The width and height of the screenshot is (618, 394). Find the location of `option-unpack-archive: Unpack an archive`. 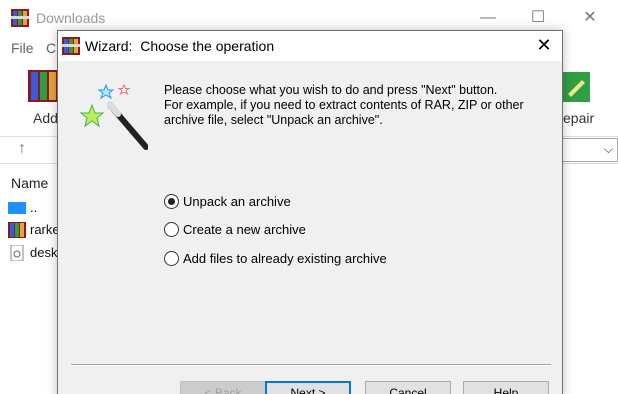

option-unpack-archive: Unpack an archive is located at coordinates (227, 201).